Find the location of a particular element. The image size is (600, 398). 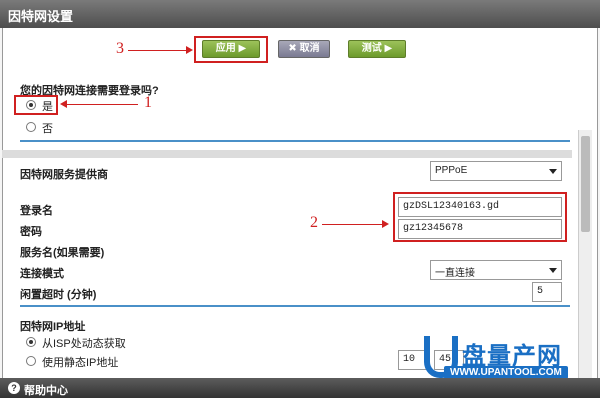

provider-select: PPPoE is located at coordinates (496, 171).